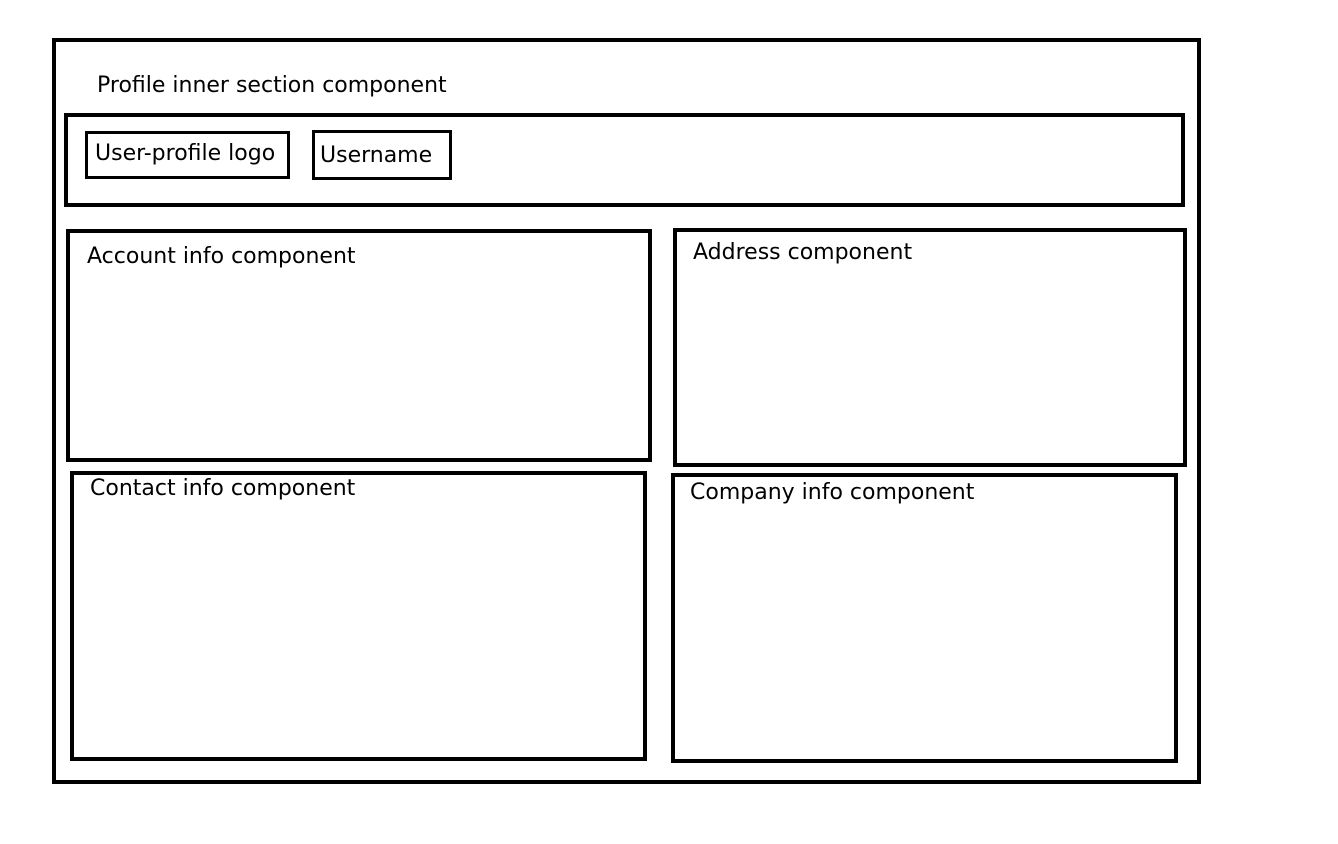 The height and width of the screenshot is (844, 1338). What do you see at coordinates (185, 153) in the screenshot?
I see `user-profile-logo-label: User-profile logo` at bounding box center [185, 153].